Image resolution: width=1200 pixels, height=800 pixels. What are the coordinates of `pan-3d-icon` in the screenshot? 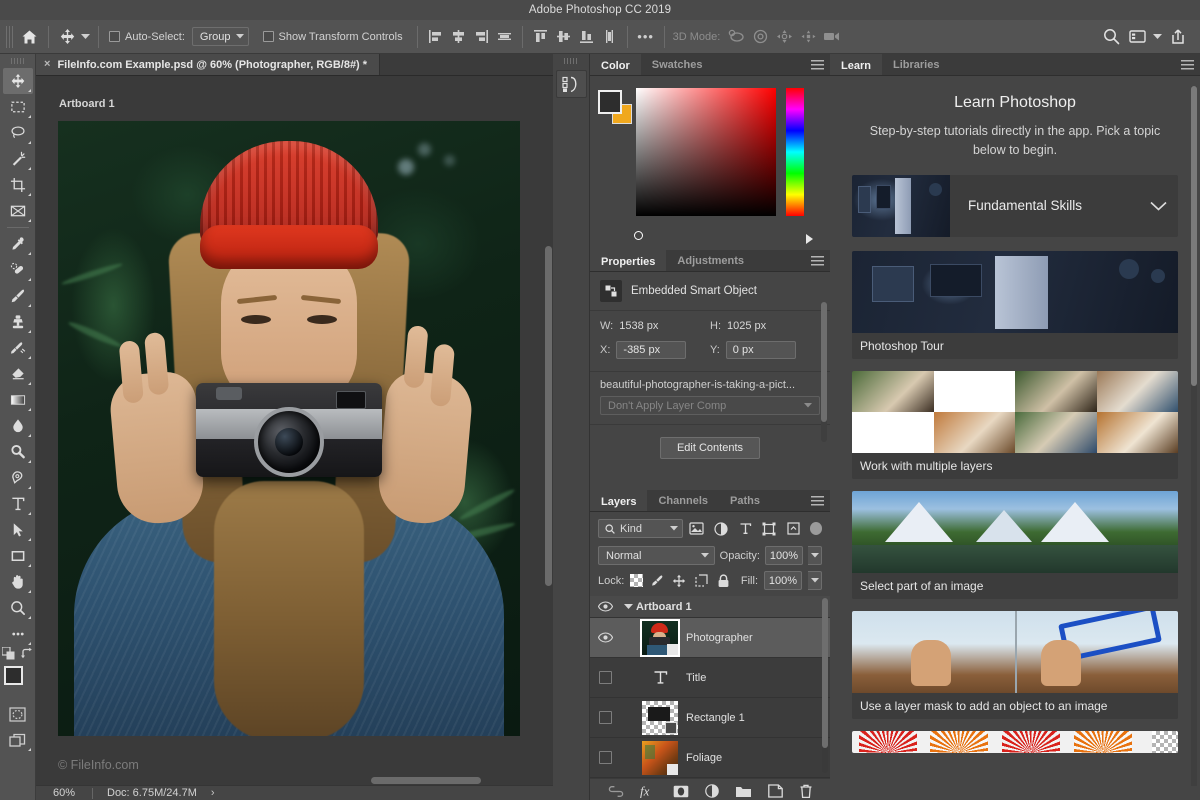 It's located at (784, 37).